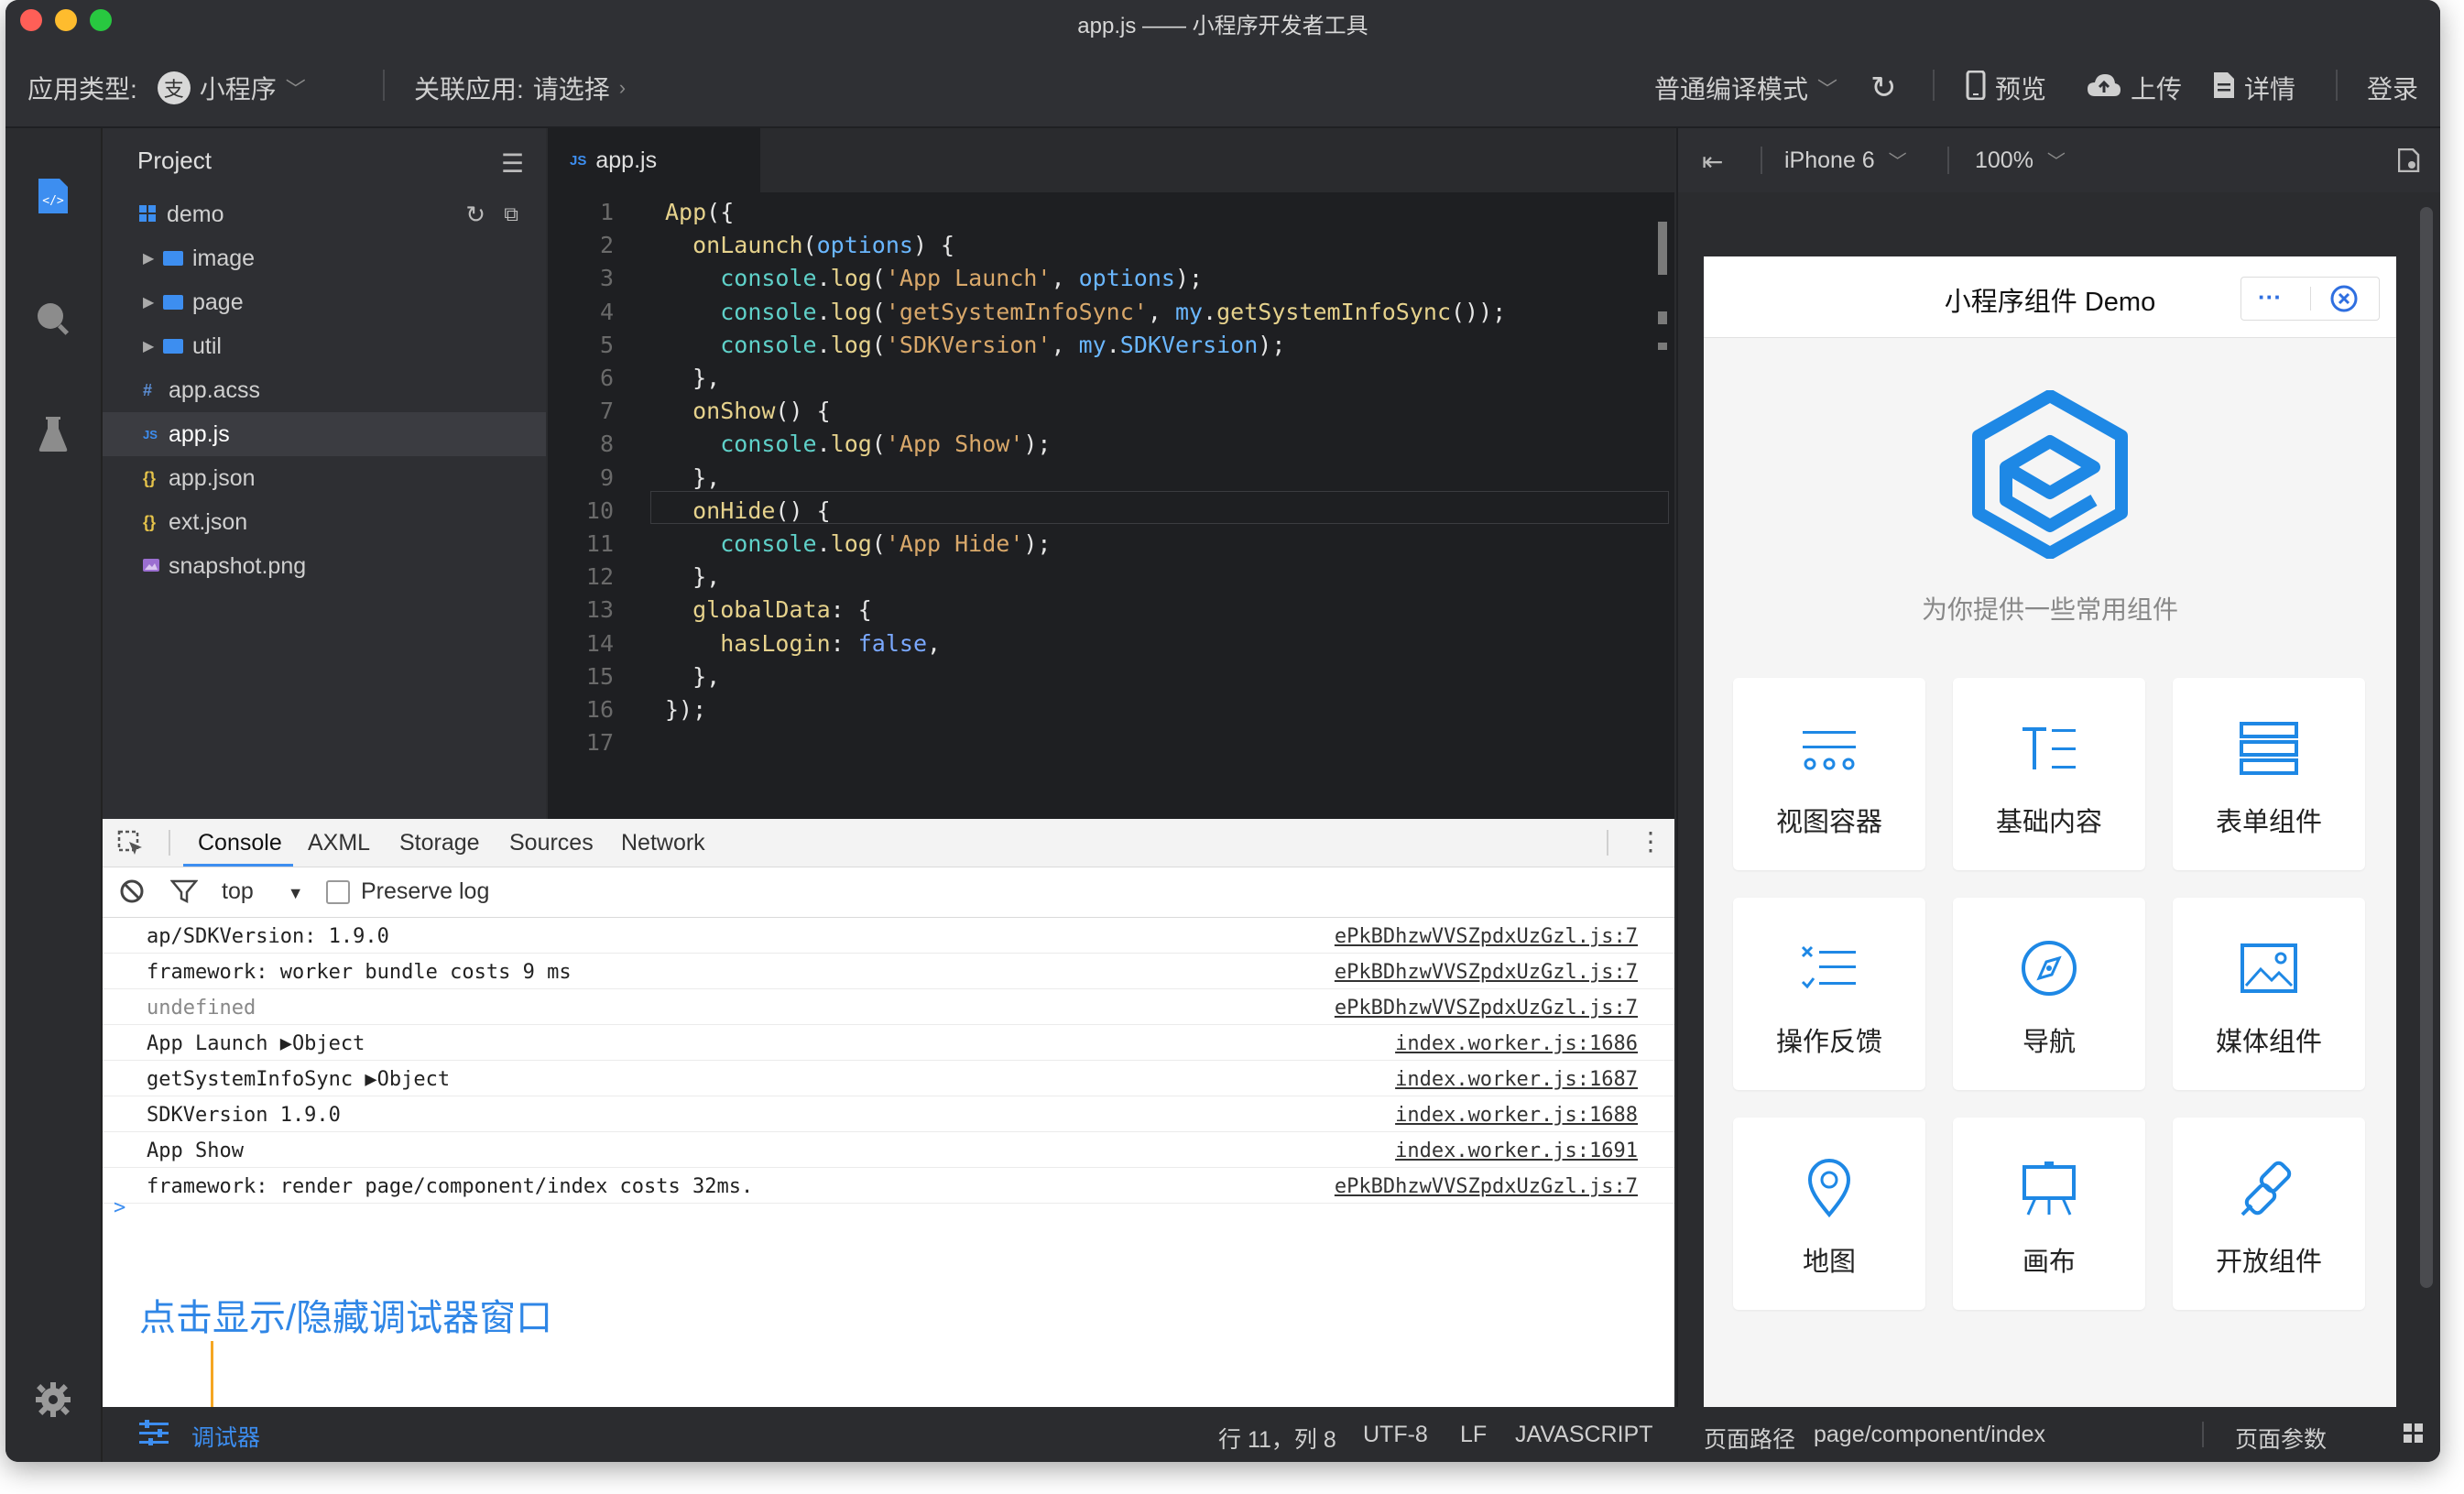 The height and width of the screenshot is (1494, 2464). What do you see at coordinates (1097, 709) in the screenshot?
I see `code-line: 16});` at bounding box center [1097, 709].